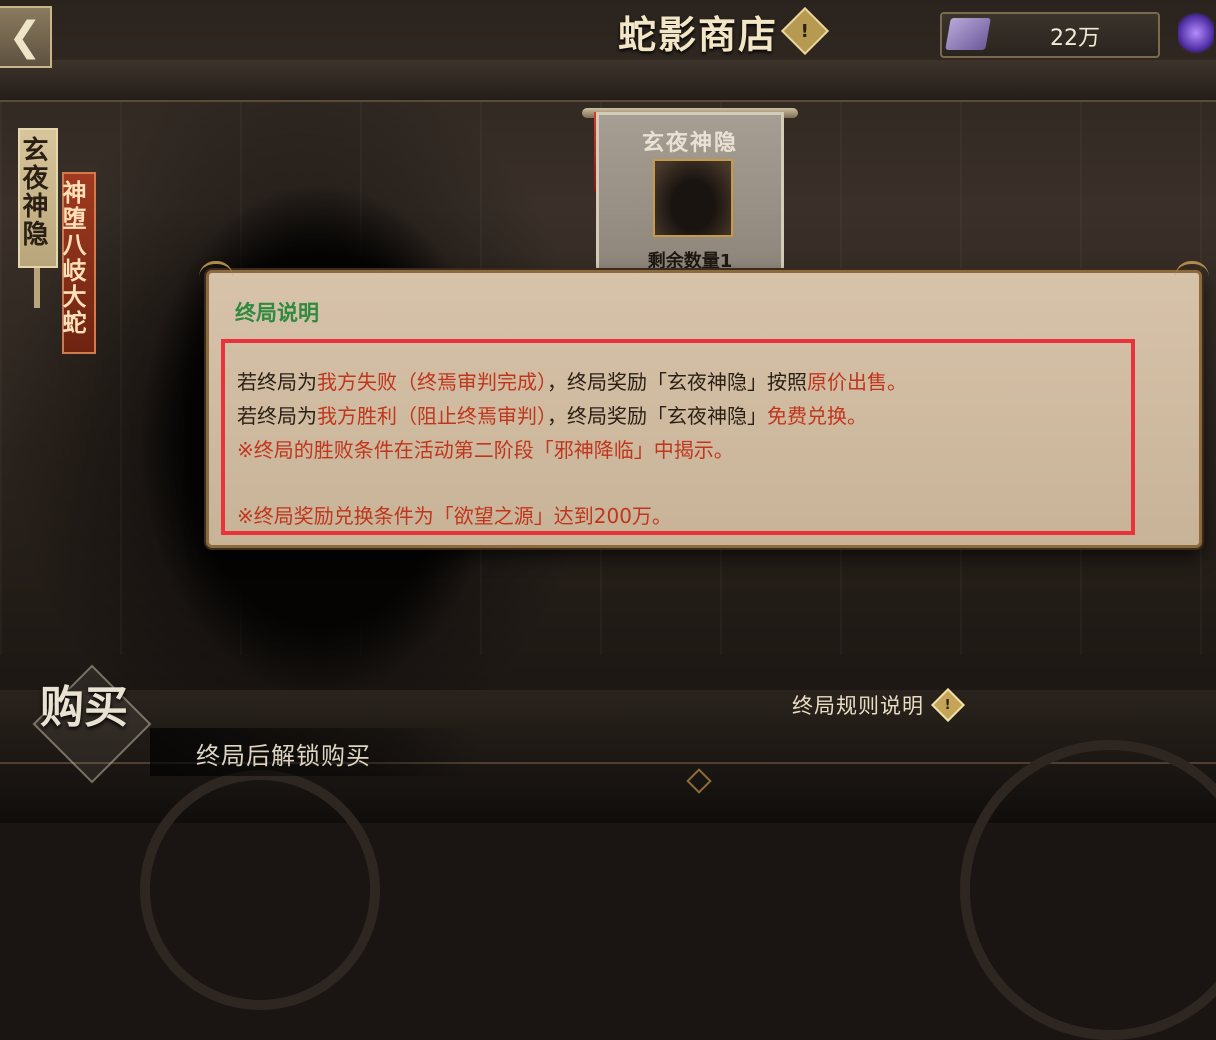  What do you see at coordinates (657, 416) in the screenshot?
I see `text-segment: ，终局奖励「玄夜神隐」` at bounding box center [657, 416].